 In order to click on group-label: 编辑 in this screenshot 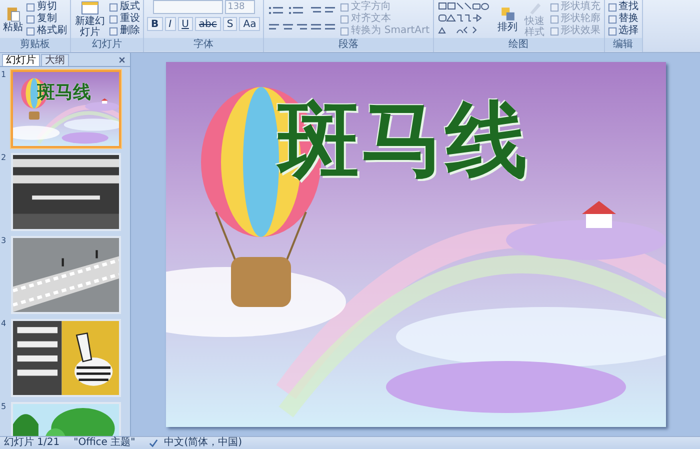, I will do `click(623, 44)`.